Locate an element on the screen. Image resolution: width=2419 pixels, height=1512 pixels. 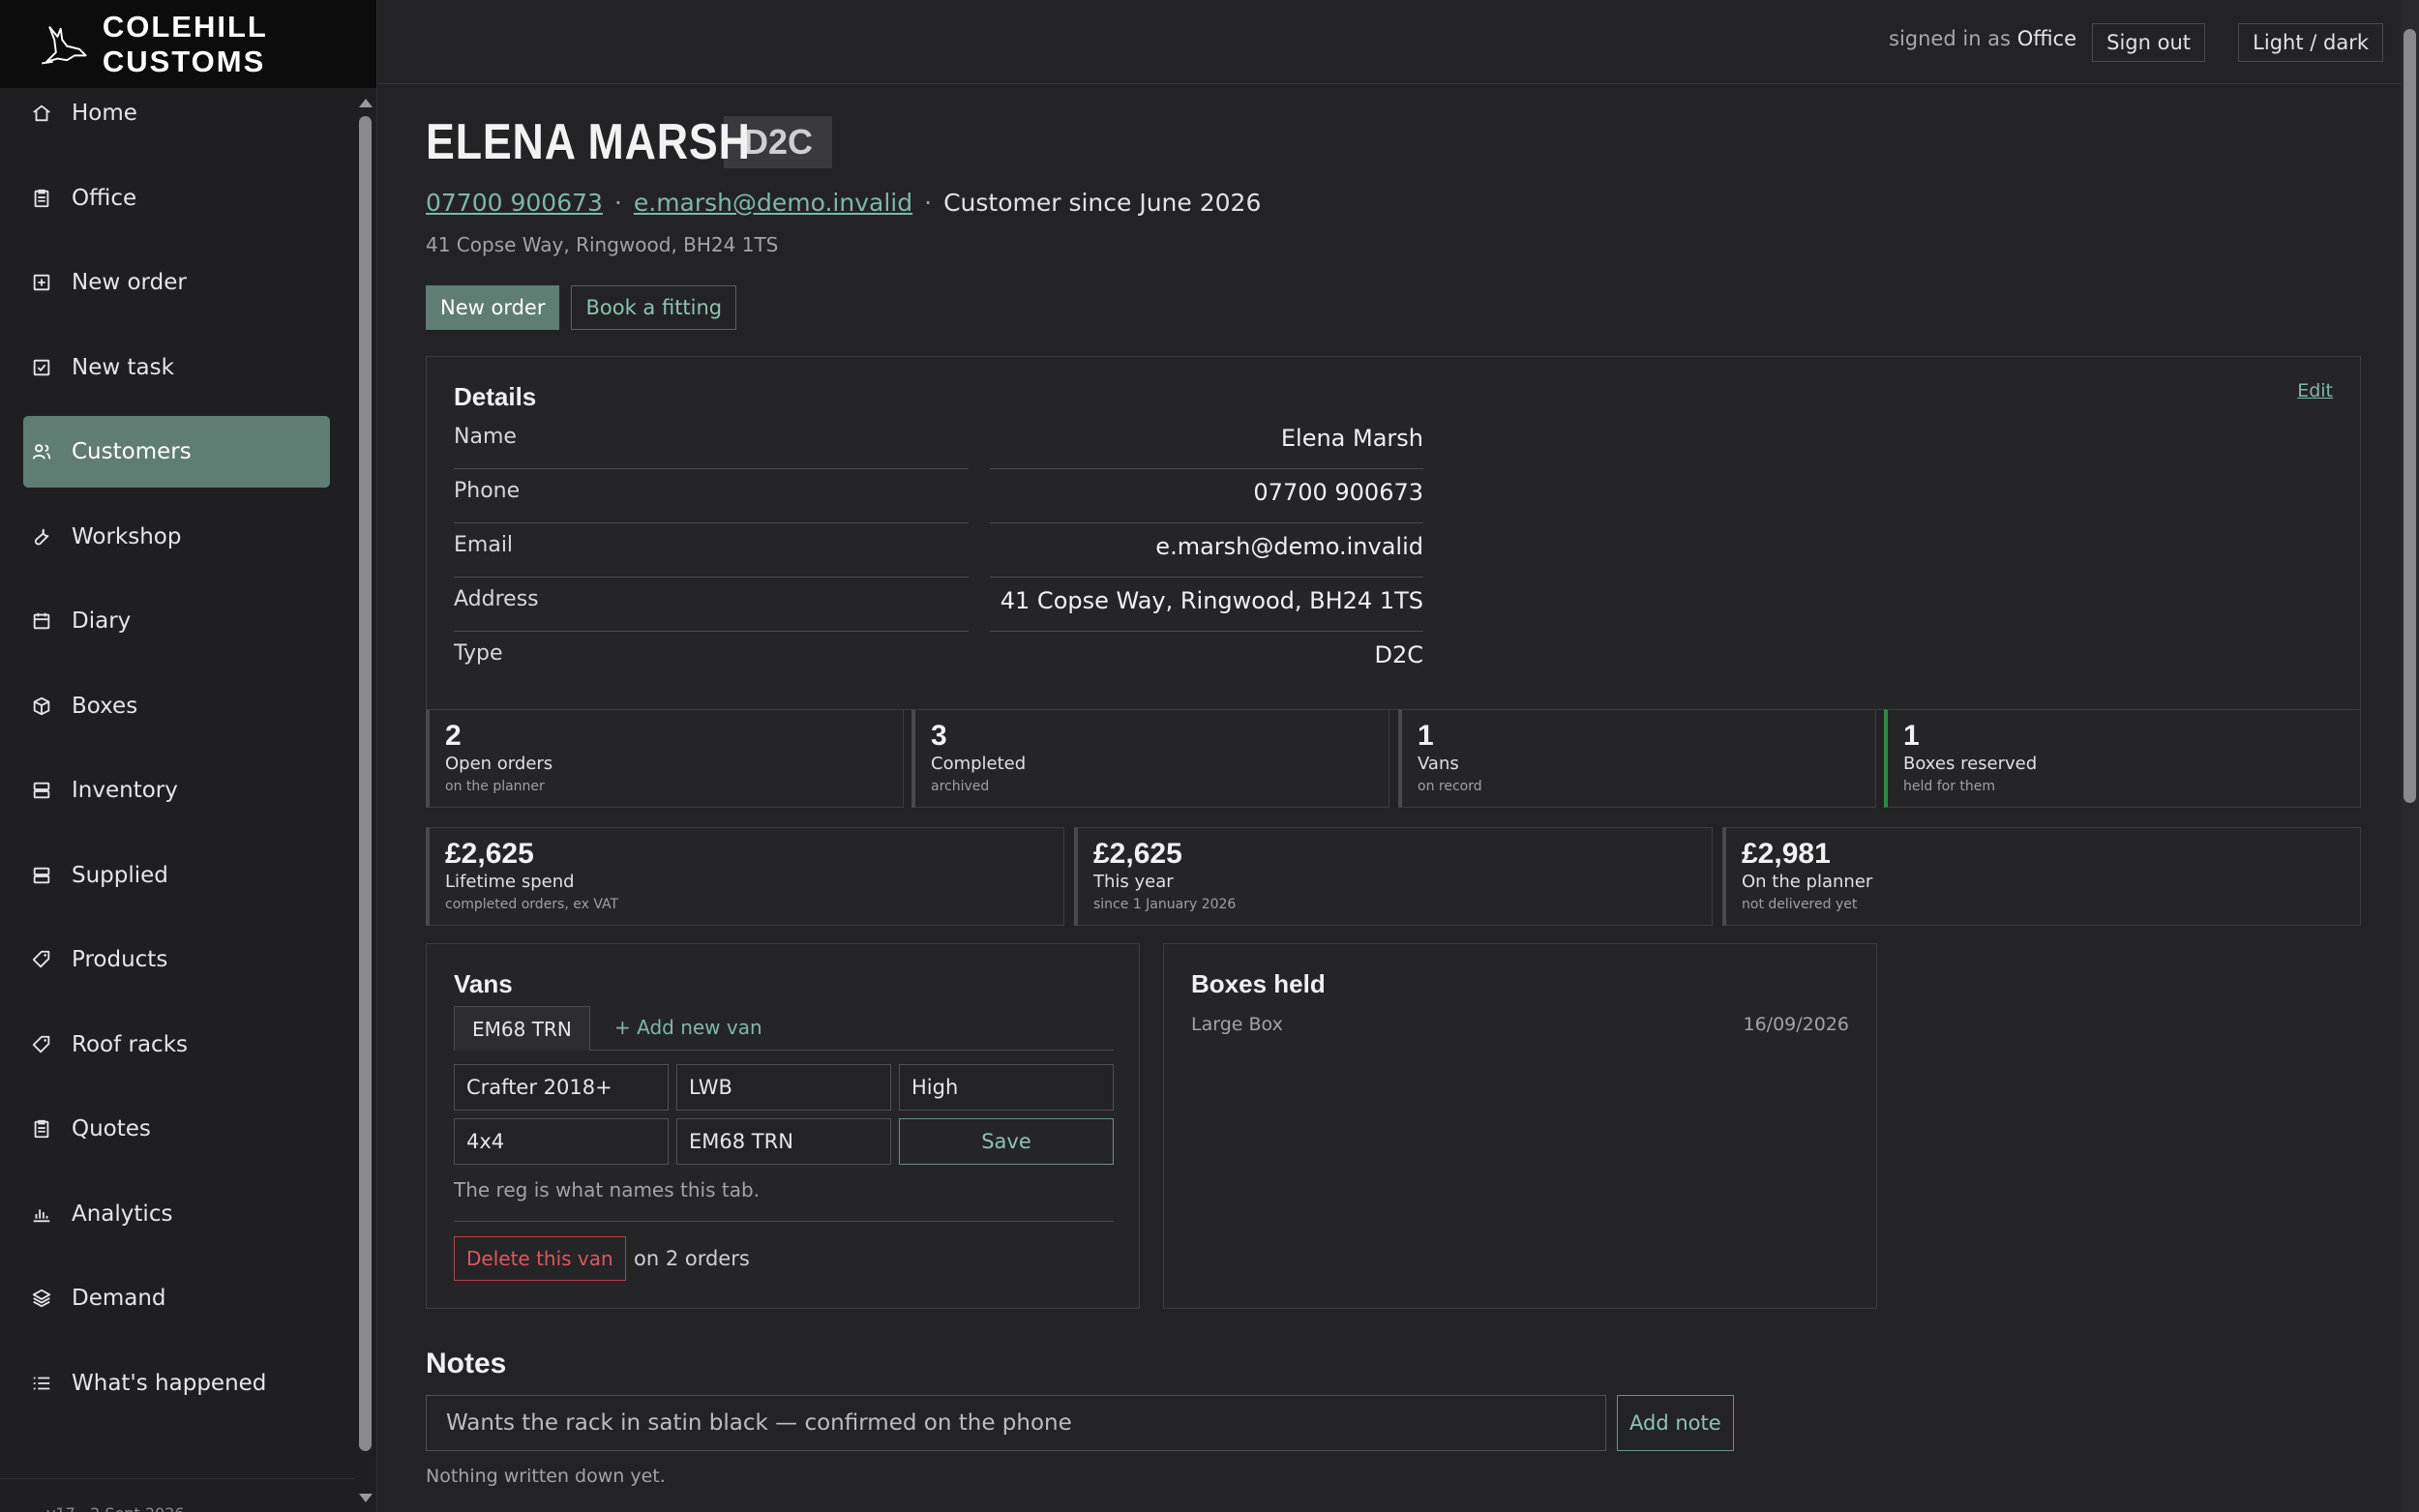
sidebar-item-label: Home is located at coordinates (105, 114).